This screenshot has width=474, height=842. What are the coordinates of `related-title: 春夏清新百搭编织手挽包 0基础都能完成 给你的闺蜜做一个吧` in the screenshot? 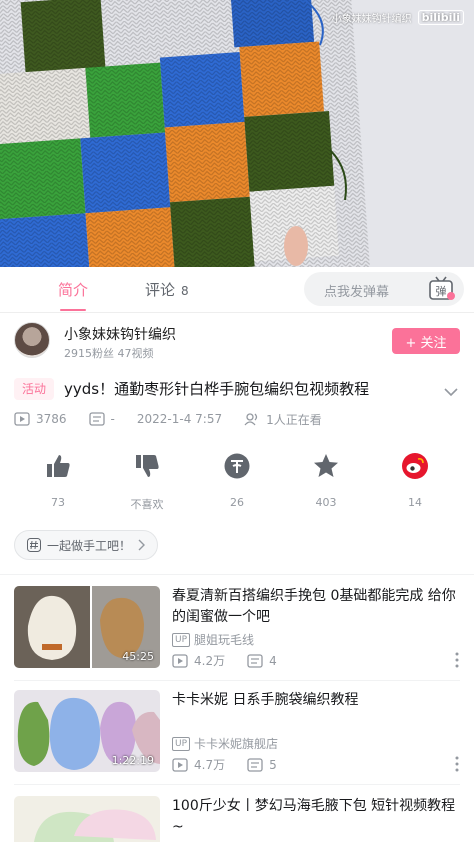 It's located at (314, 606).